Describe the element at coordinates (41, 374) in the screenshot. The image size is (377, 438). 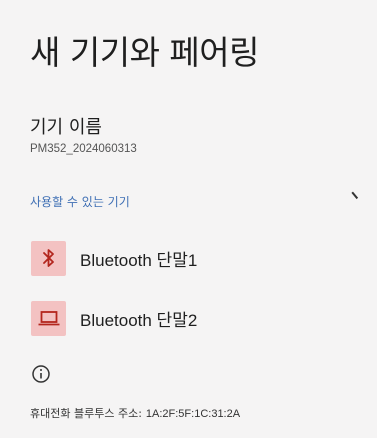
I see `info-icon` at that location.